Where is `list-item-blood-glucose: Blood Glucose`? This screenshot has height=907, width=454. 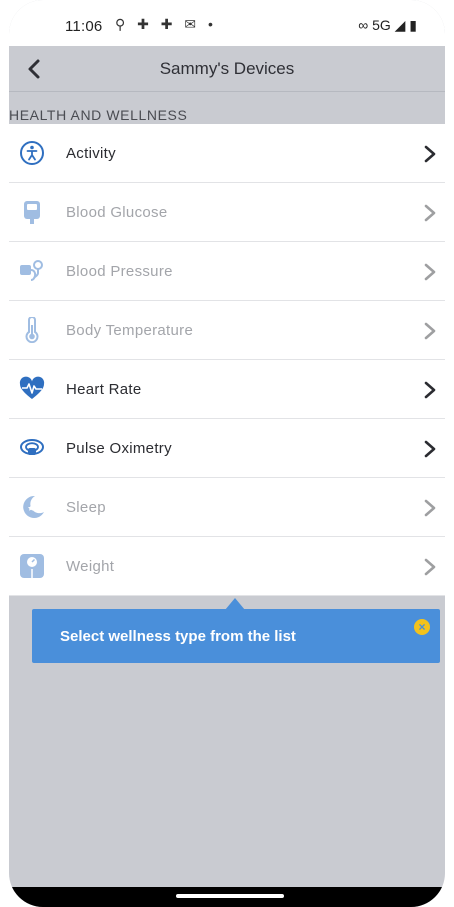
list-item-blood-glucose: Blood Glucose is located at coordinates (227, 212).